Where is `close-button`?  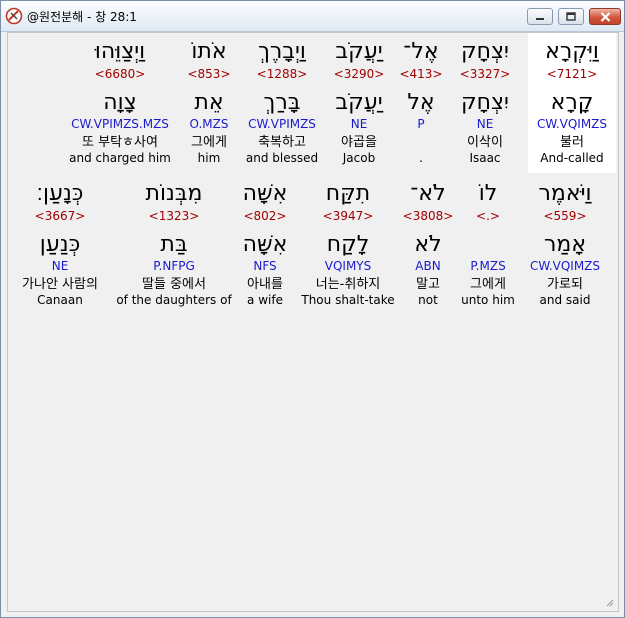
close-button is located at coordinates (605, 16).